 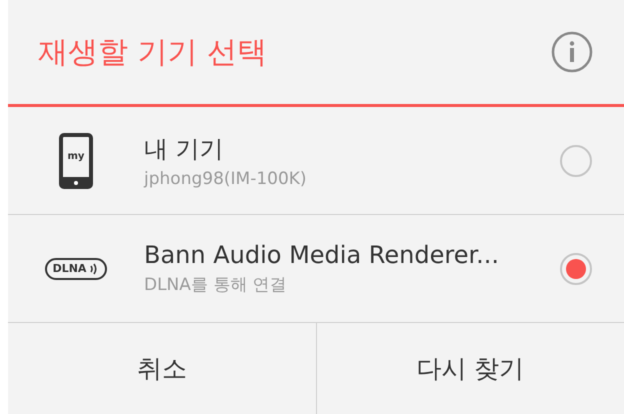 What do you see at coordinates (226, 178) in the screenshot?
I see `device-detail: jphong98(IM-100K)` at bounding box center [226, 178].